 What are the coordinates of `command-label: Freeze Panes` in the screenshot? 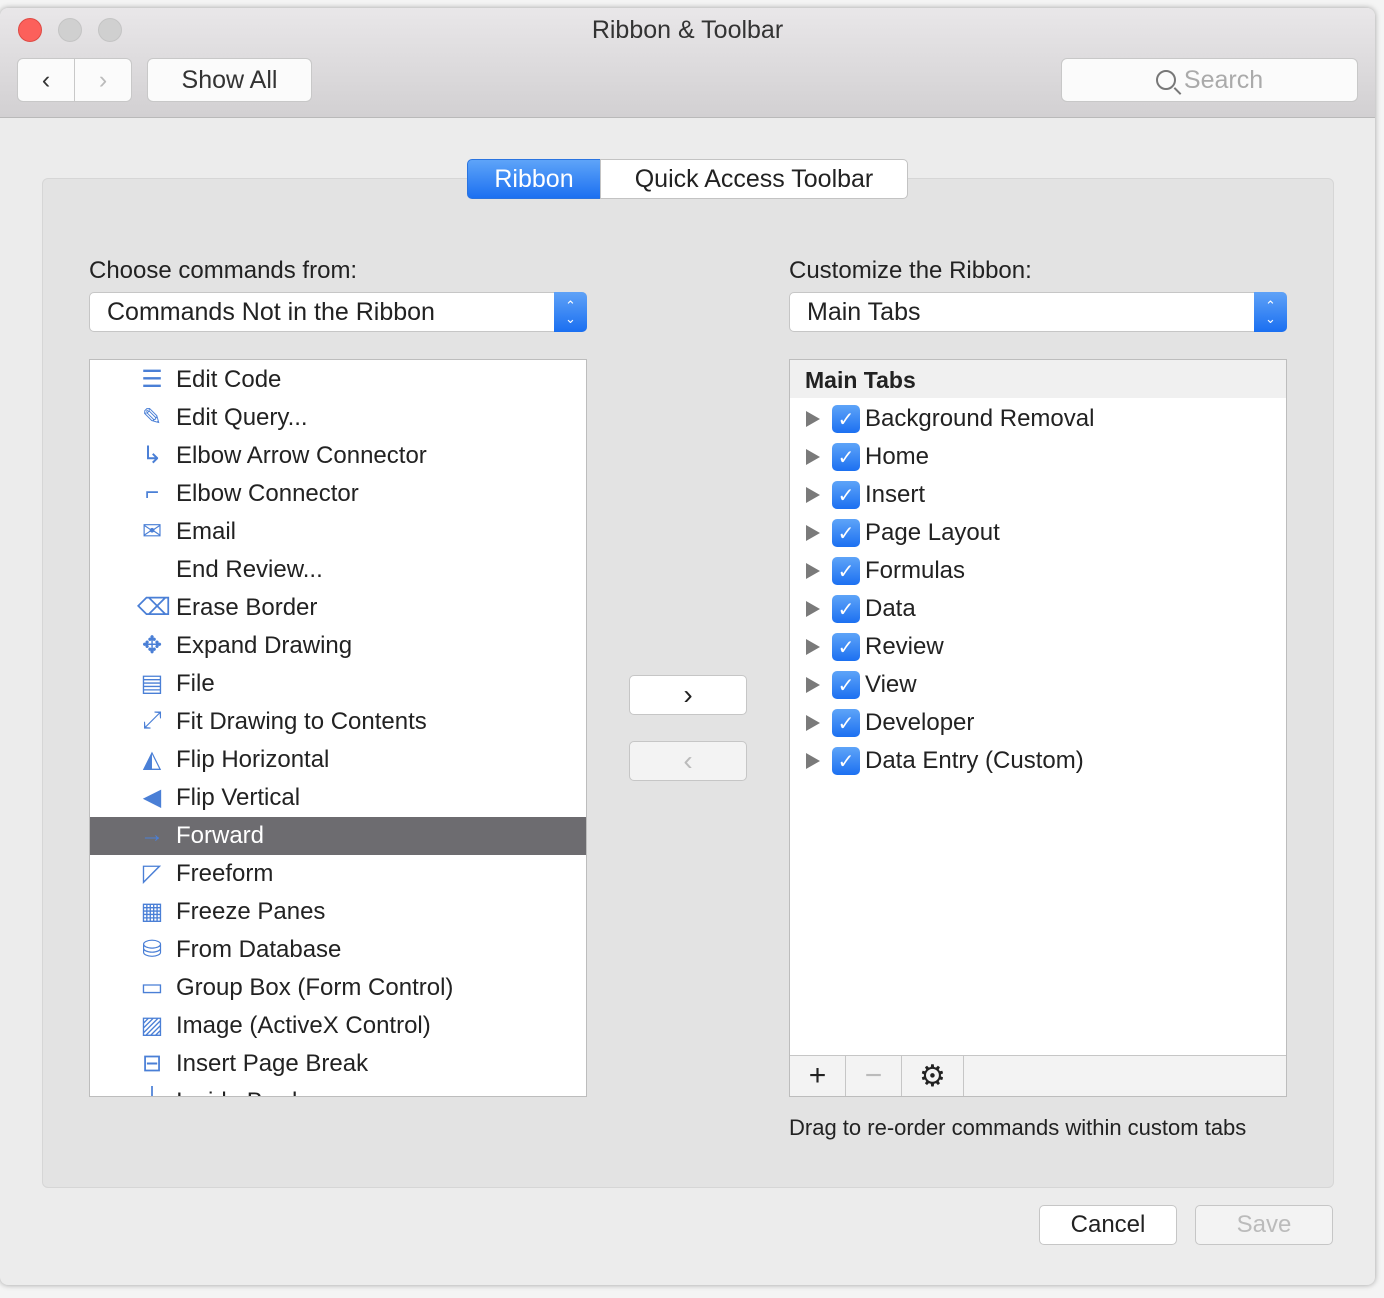 It's located at (251, 911).